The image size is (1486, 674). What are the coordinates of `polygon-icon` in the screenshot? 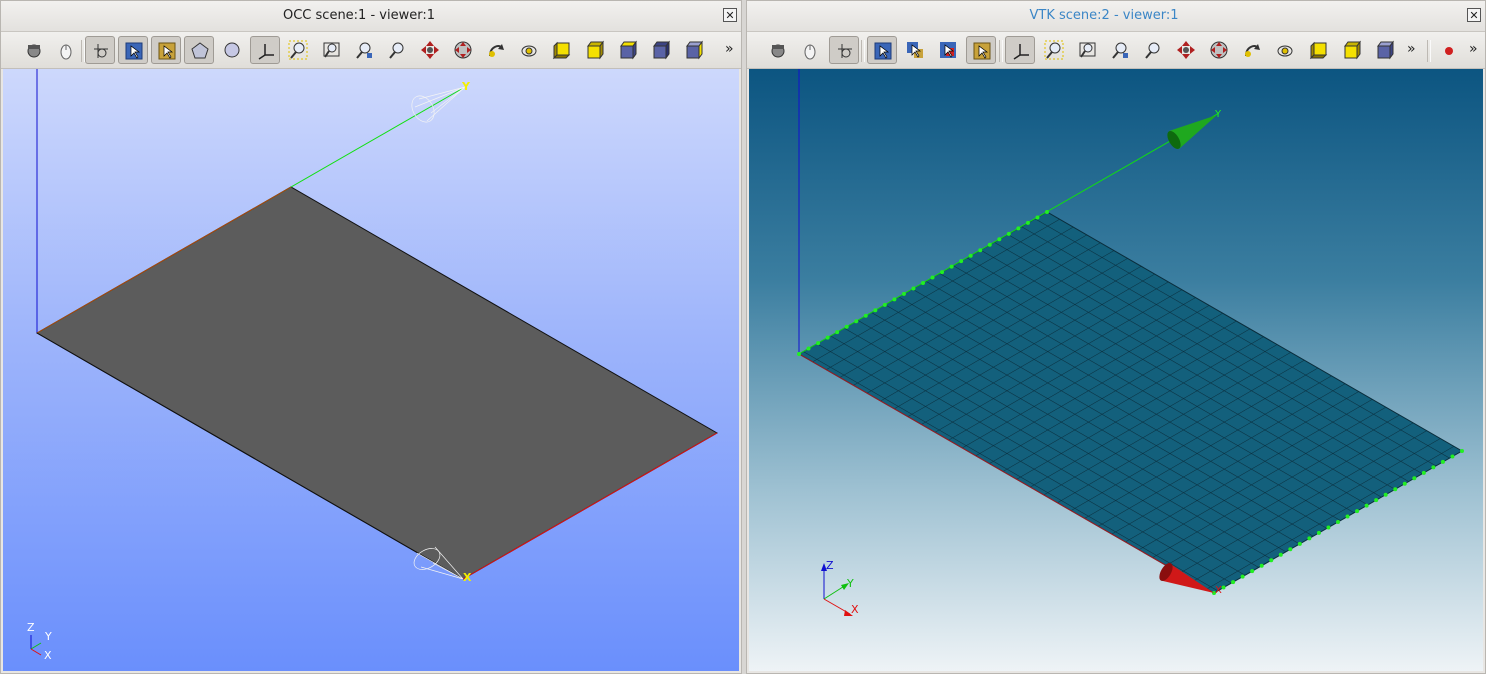 It's located at (199, 50).